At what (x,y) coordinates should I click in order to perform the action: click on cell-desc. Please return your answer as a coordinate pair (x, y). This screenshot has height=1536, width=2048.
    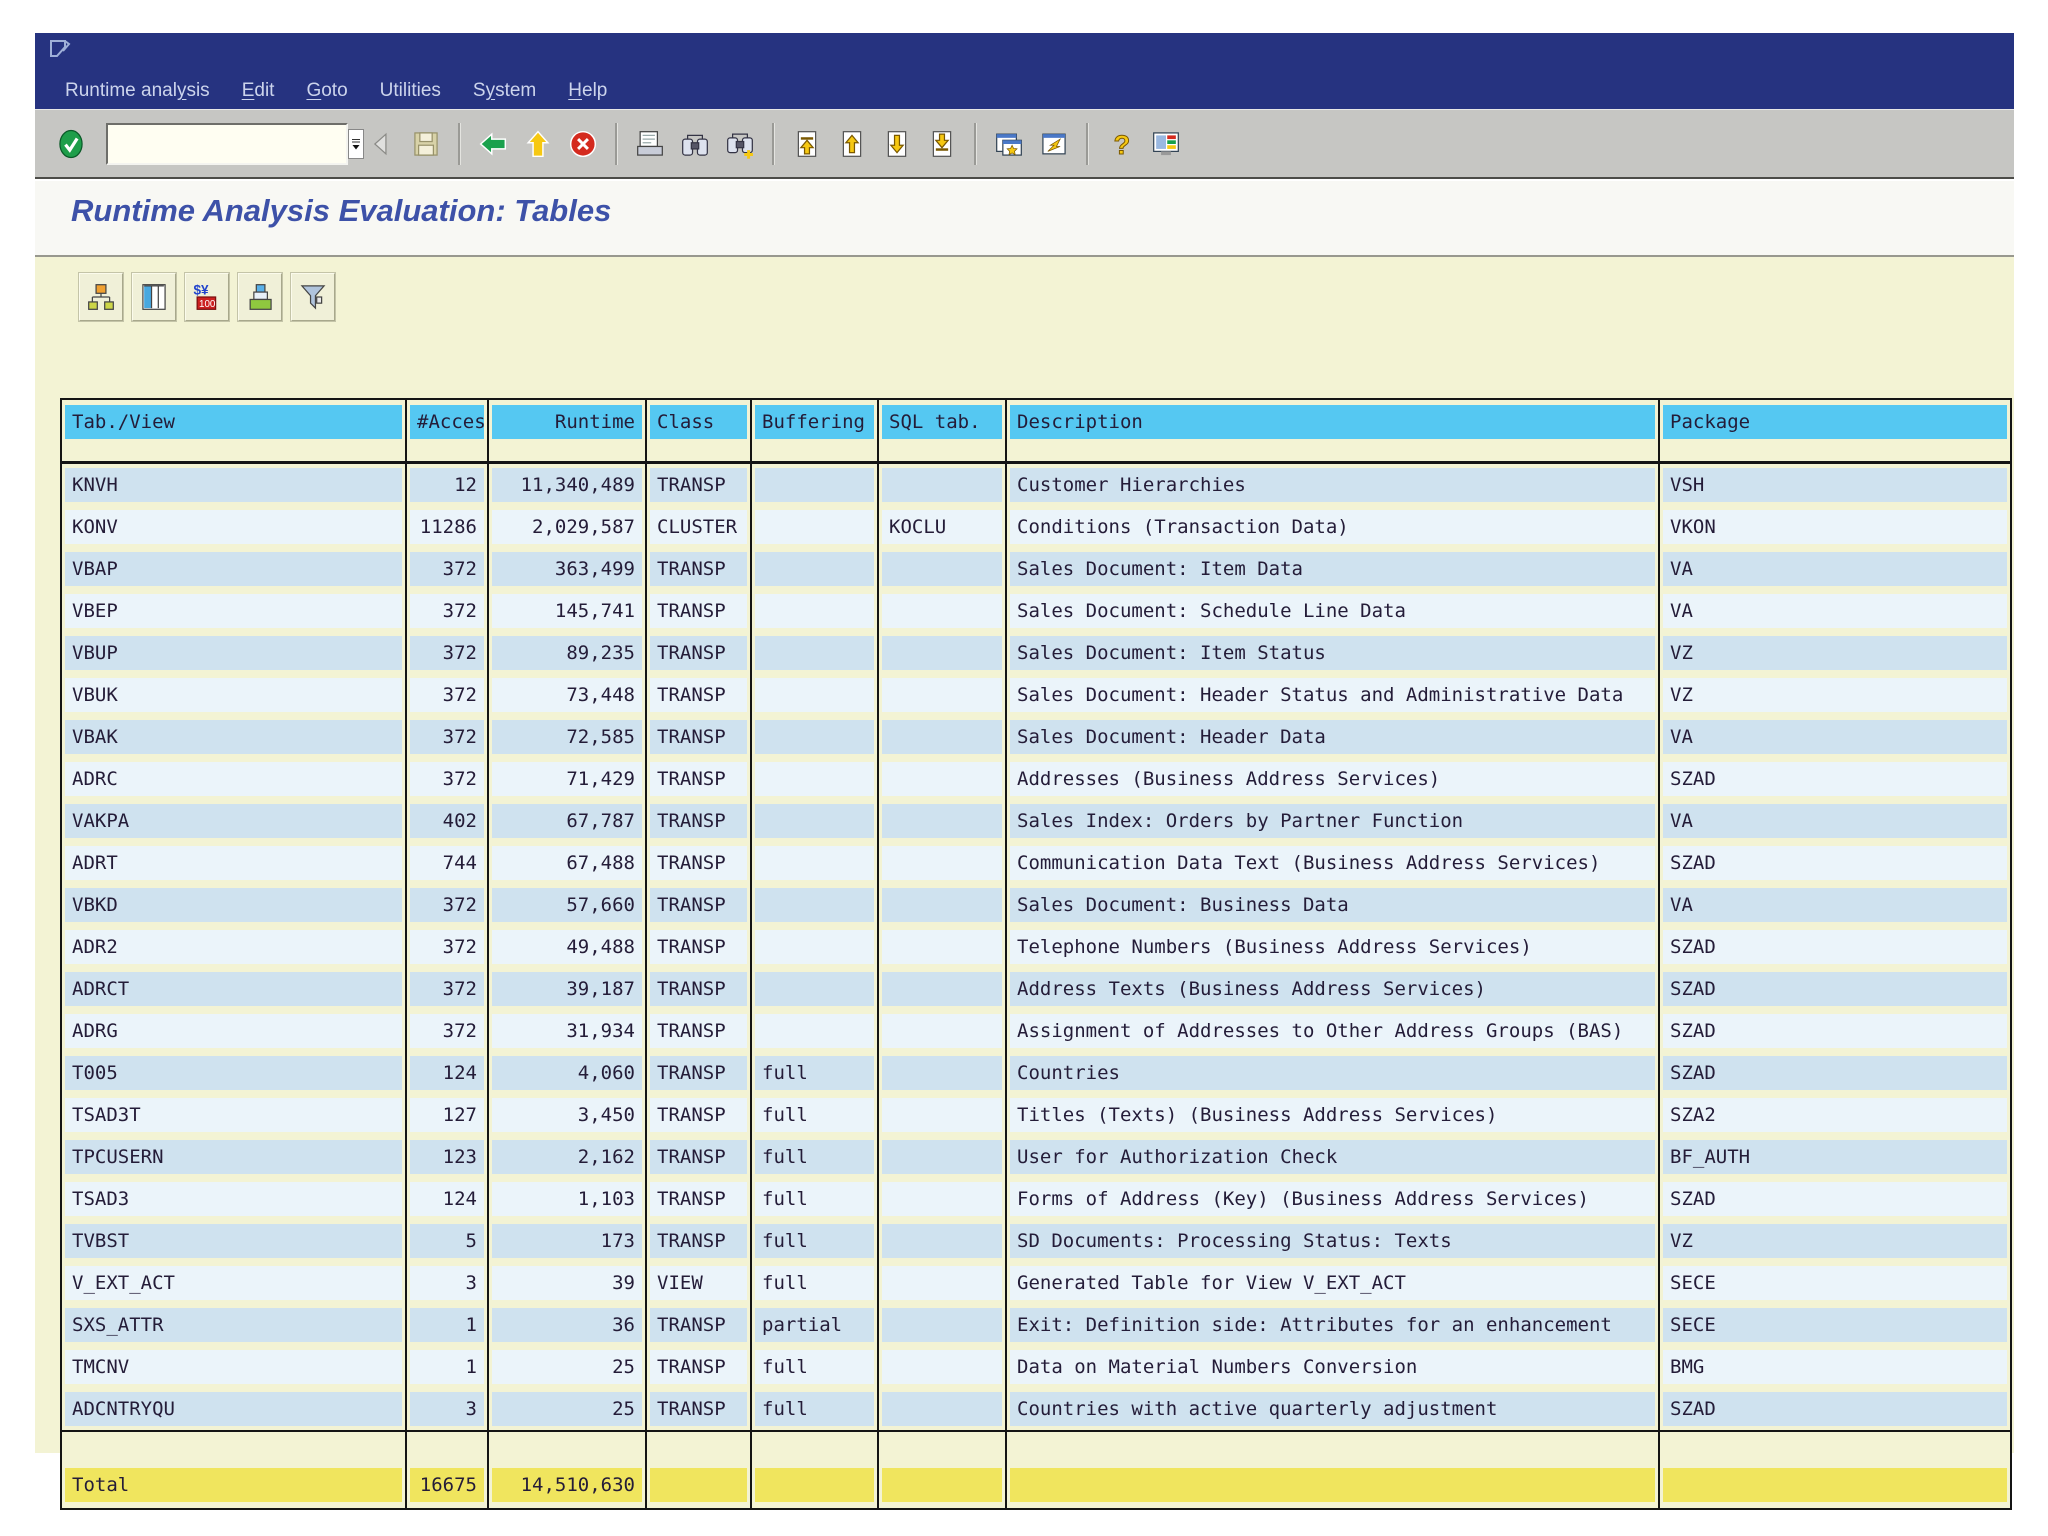
    Looking at the image, I should click on (1332, 1485).